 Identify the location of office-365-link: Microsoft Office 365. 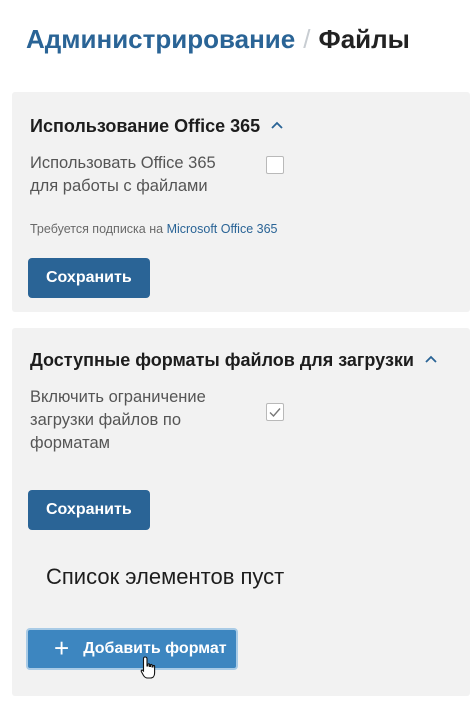
(222, 229).